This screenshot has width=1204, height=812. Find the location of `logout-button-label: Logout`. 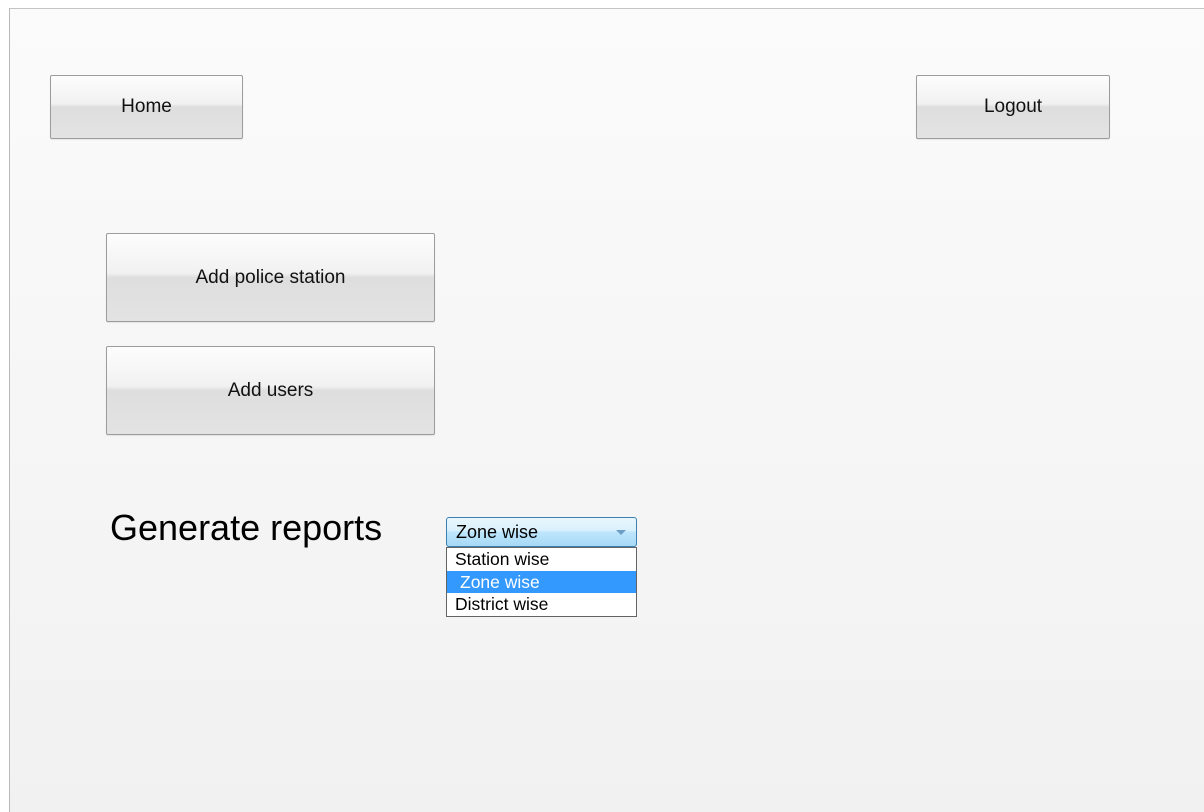

logout-button-label: Logout is located at coordinates (1013, 106).